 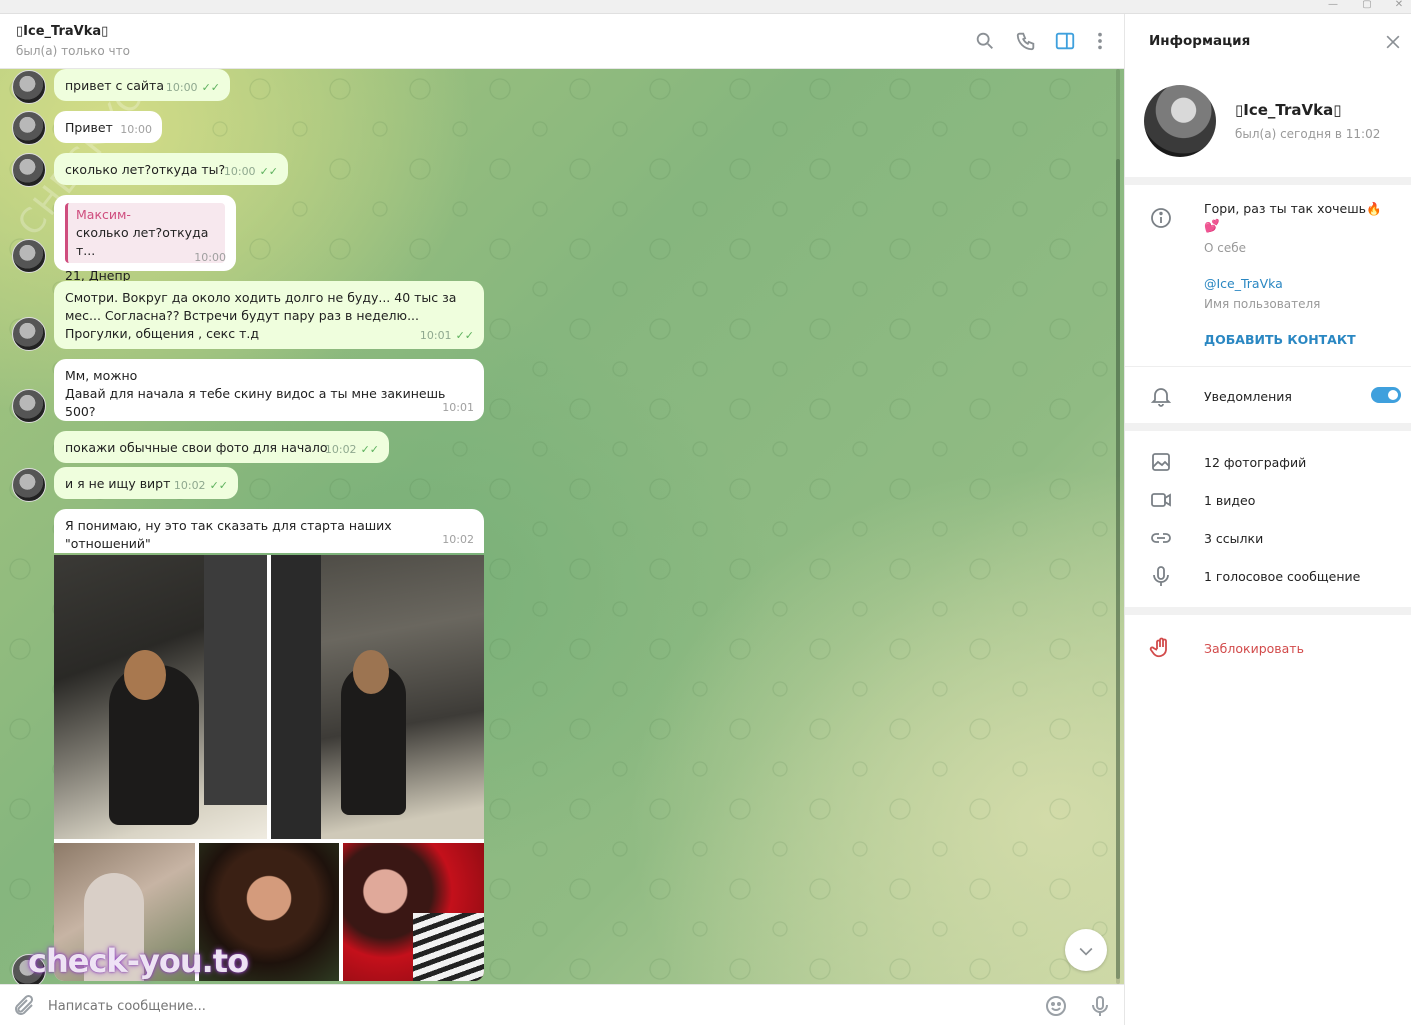 What do you see at coordinates (1262, 304) in the screenshot?
I see `username-label: Имя пользователя` at bounding box center [1262, 304].